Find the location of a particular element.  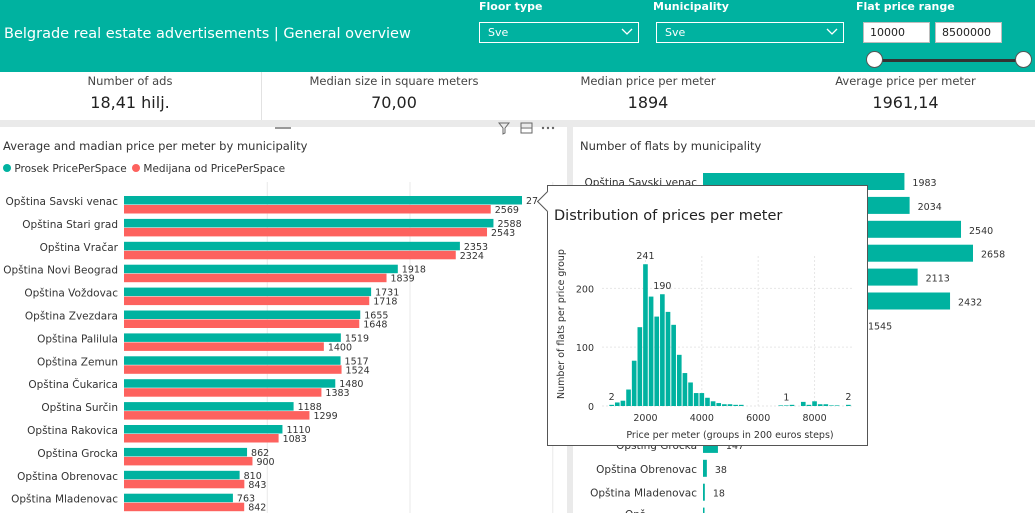

data-label: 1718 is located at coordinates (385, 302).